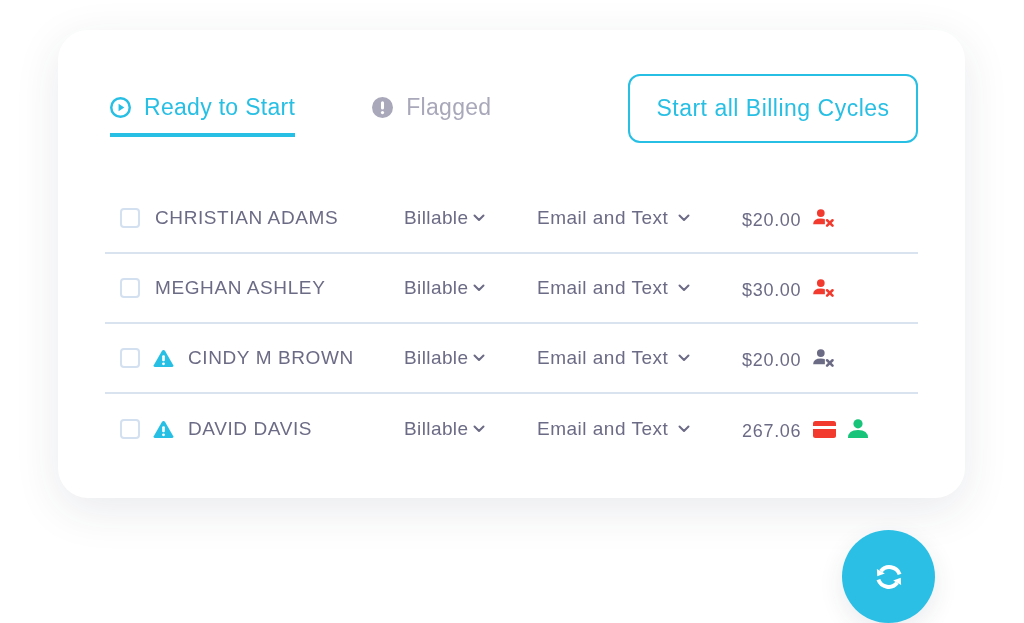  Describe the element at coordinates (250, 428) in the screenshot. I see `client-name: DAVID DAVIS` at that location.